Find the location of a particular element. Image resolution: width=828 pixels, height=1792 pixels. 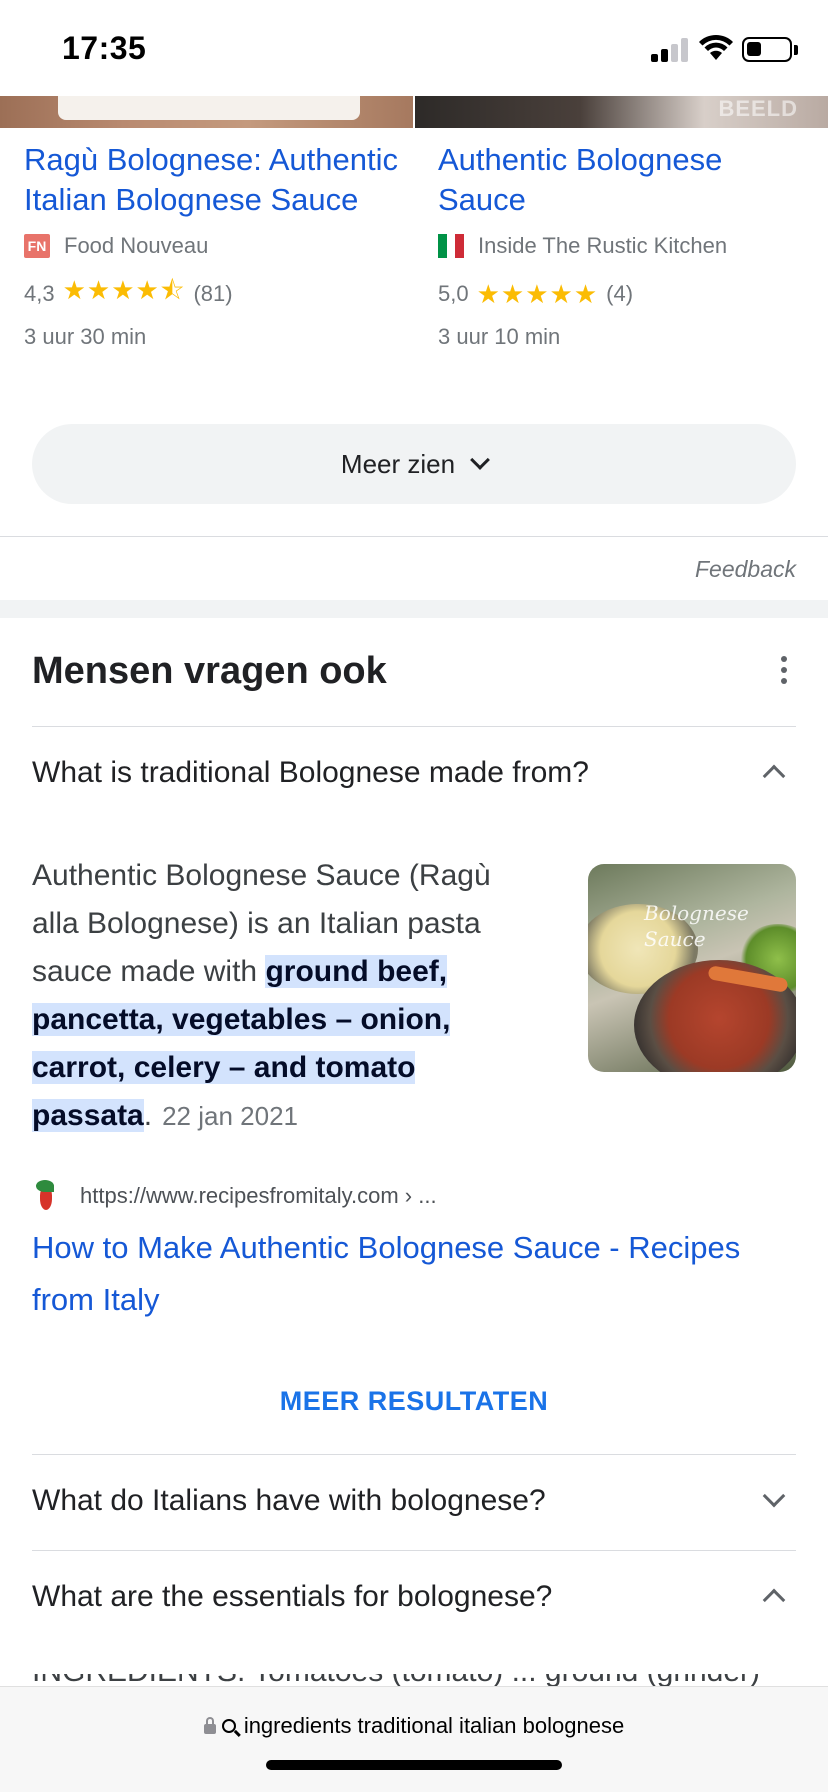

question-row: What are the essentials for bolognese? is located at coordinates (414, 1597).